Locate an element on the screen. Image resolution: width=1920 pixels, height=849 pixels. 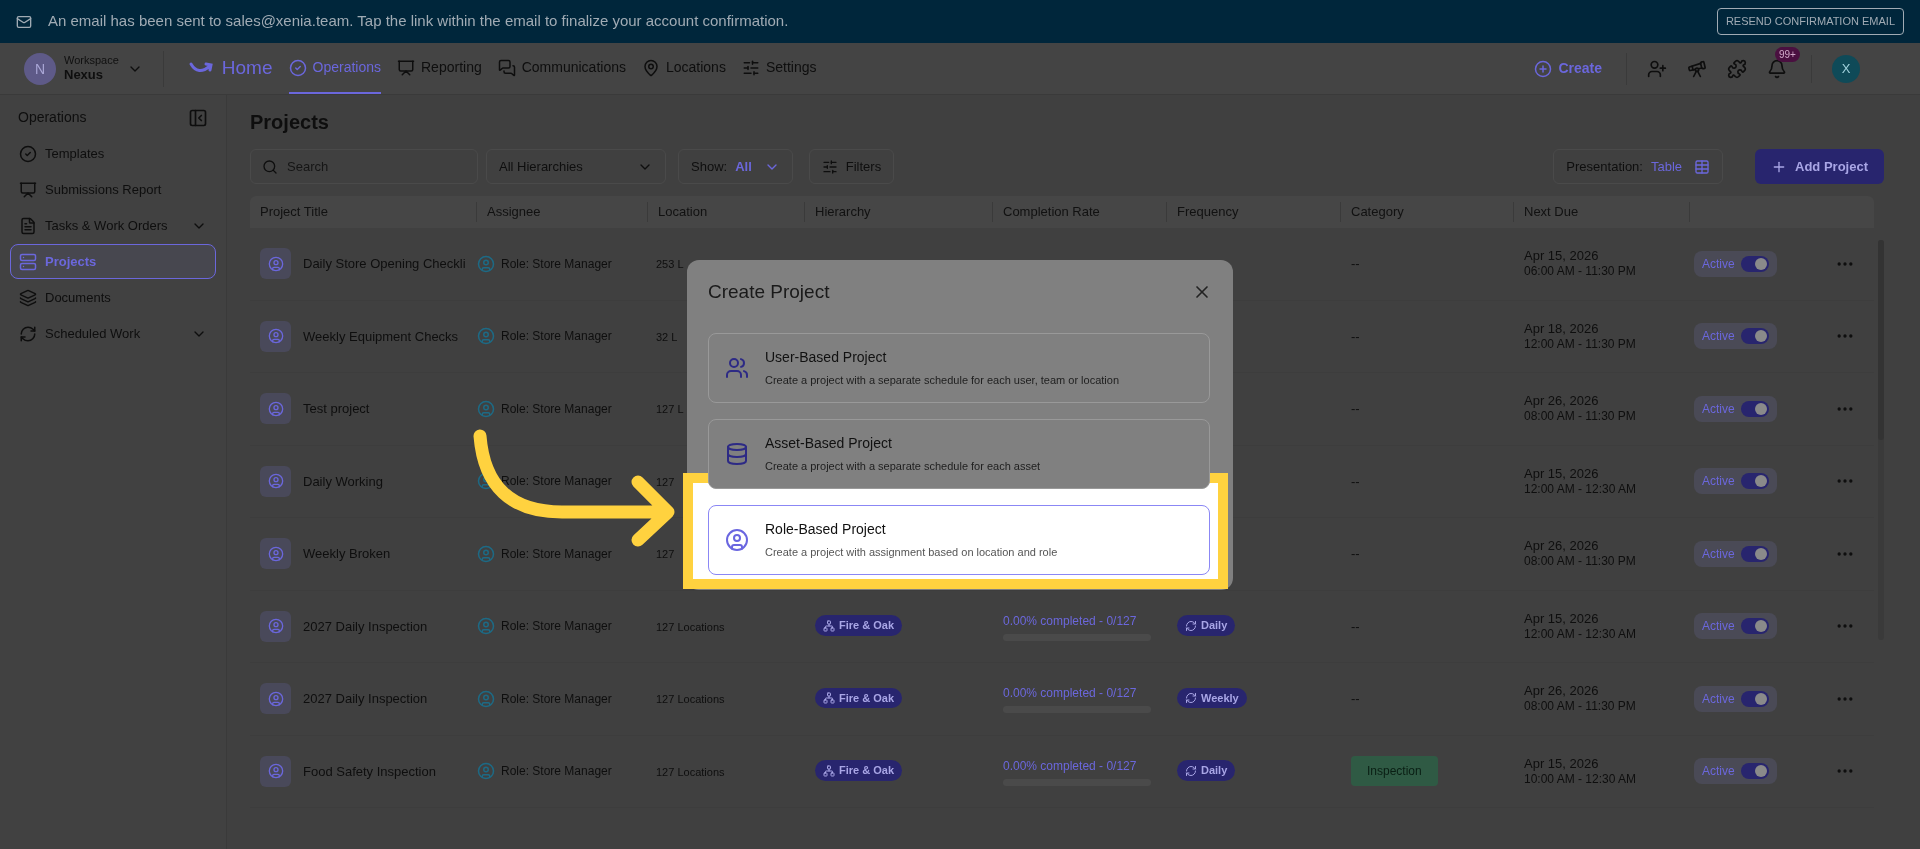
users-icon is located at coordinates (737, 367).